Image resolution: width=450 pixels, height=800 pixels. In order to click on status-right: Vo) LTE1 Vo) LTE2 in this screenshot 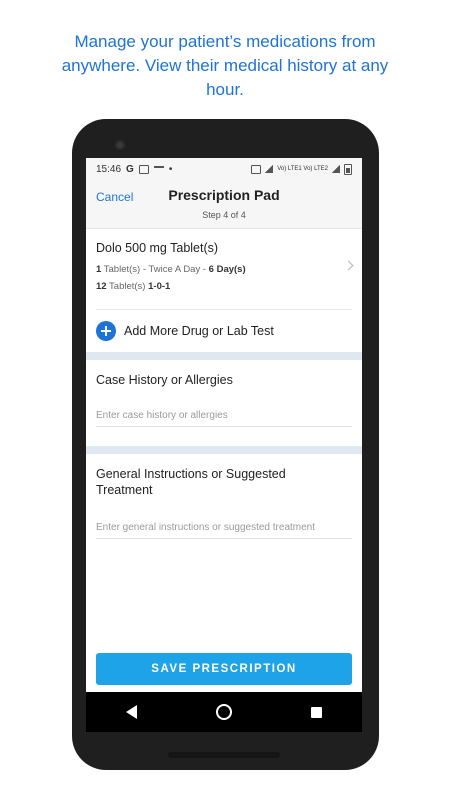, I will do `click(301, 169)`.